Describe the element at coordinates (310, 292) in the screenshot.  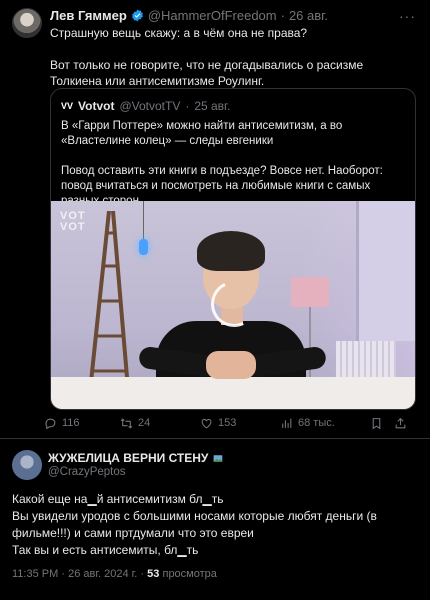
I see `floor-lamp` at that location.